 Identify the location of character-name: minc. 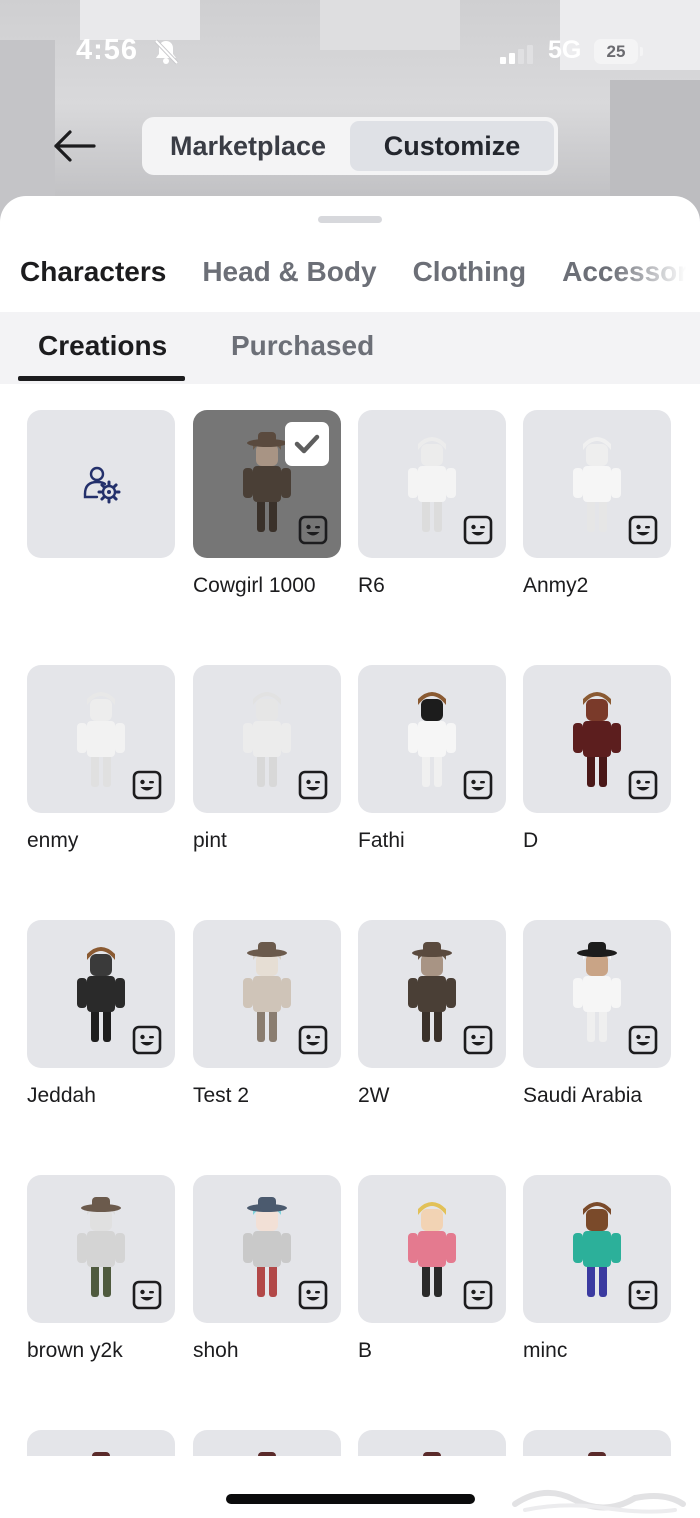
(545, 1350).